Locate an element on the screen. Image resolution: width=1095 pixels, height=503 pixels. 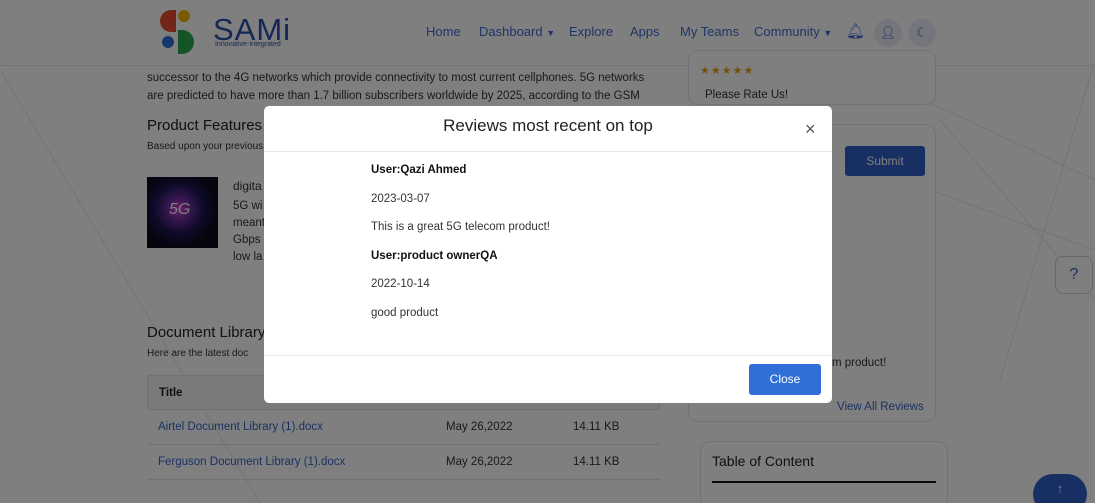
modal-title: Reviews most recent on top is located at coordinates (548, 125).